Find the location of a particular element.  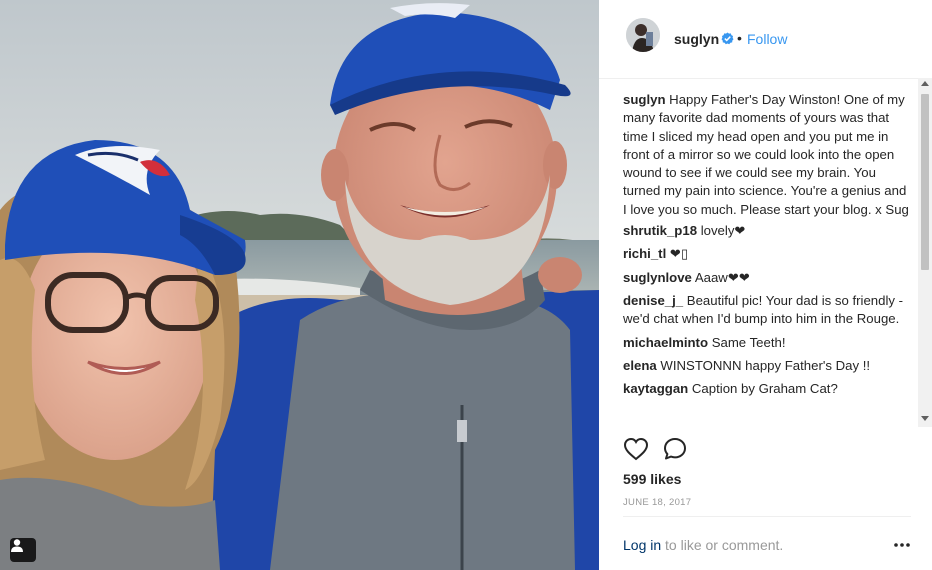

login-prompt: Log in to like or comment. is located at coordinates (703, 545).